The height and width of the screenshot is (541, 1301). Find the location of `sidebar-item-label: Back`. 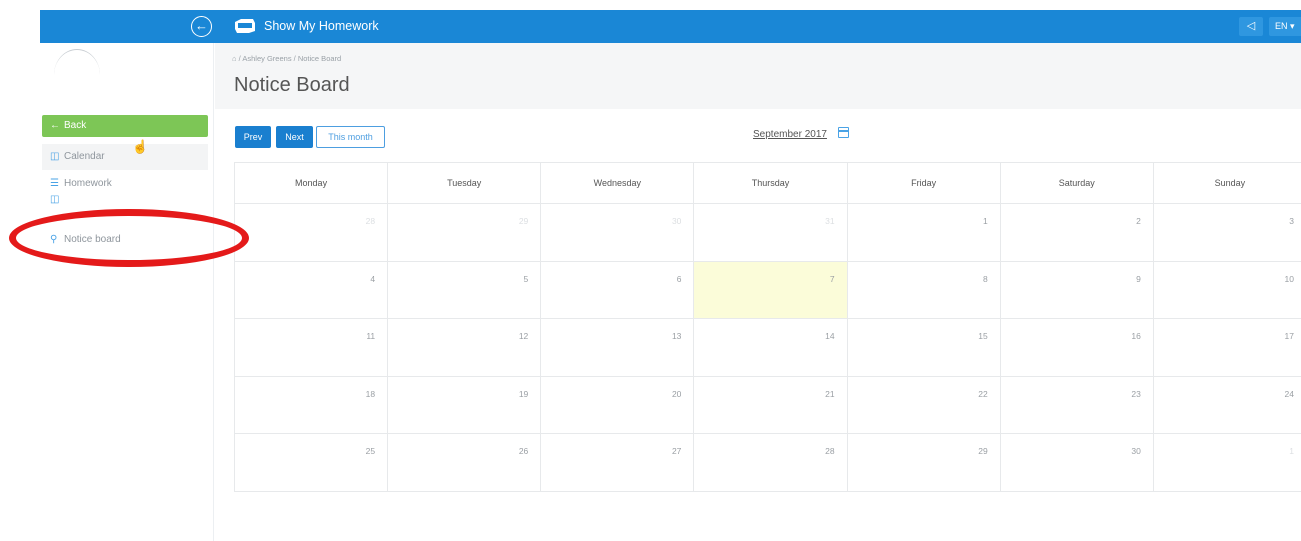

sidebar-item-label: Back is located at coordinates (75, 125).